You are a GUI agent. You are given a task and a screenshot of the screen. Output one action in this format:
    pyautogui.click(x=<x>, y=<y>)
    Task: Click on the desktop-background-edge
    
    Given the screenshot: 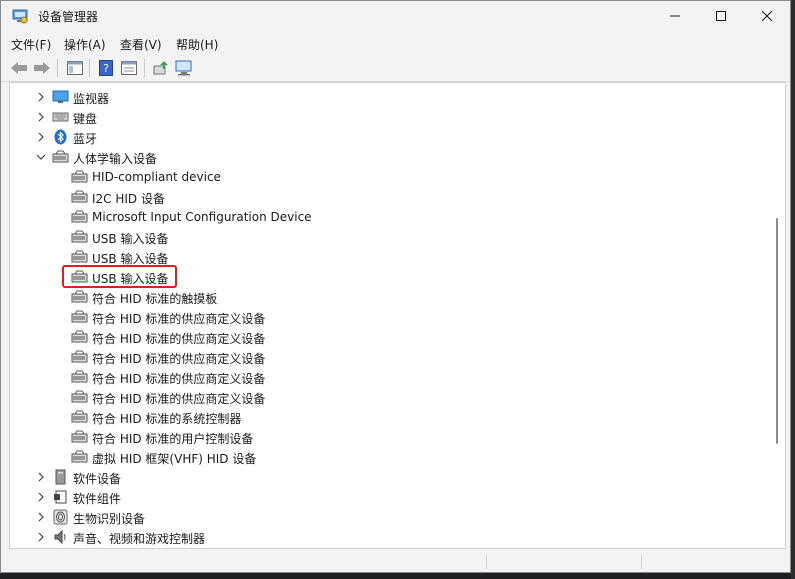 What is the action you would take?
    pyautogui.click(x=793, y=289)
    